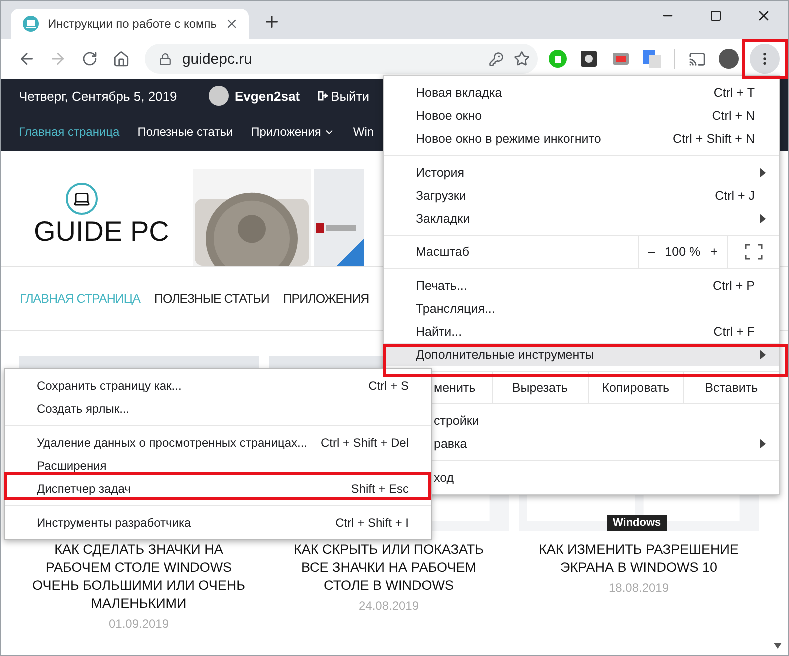 Image resolution: width=789 pixels, height=656 pixels. Describe the element at coordinates (652, 252) in the screenshot. I see `zoom-out-button: –` at that location.